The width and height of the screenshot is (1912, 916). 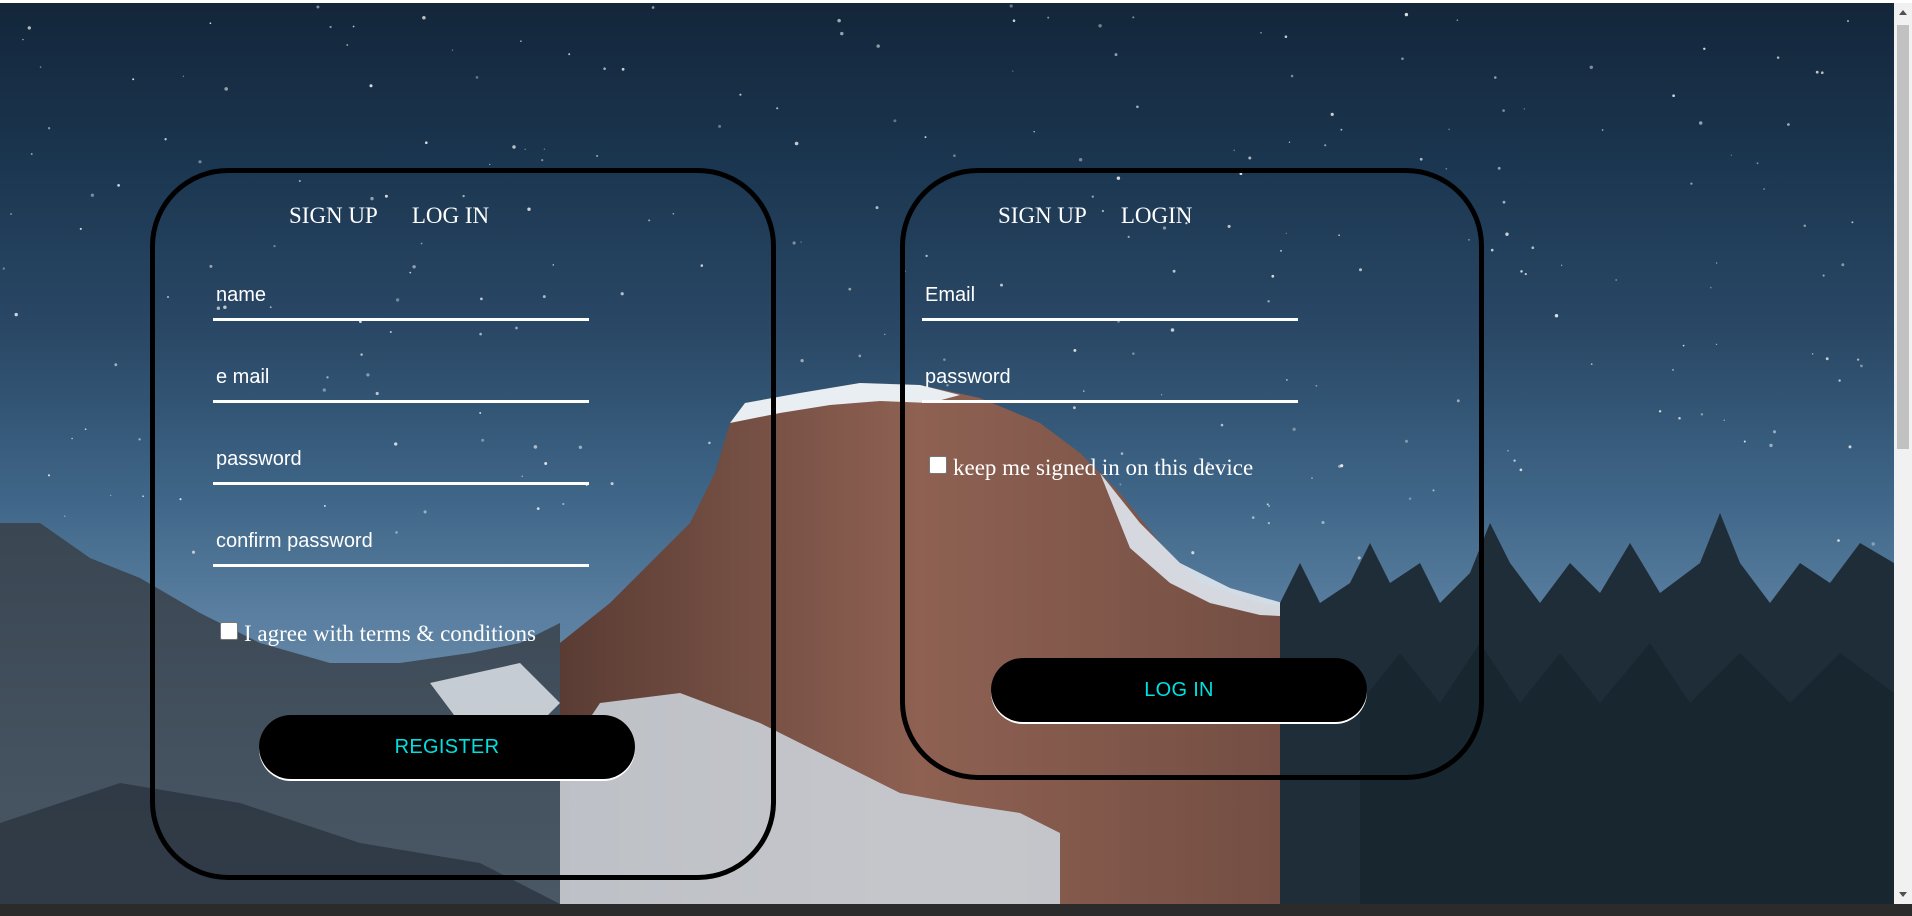 I want to click on login-button: LOG IN, so click(x=1179, y=690).